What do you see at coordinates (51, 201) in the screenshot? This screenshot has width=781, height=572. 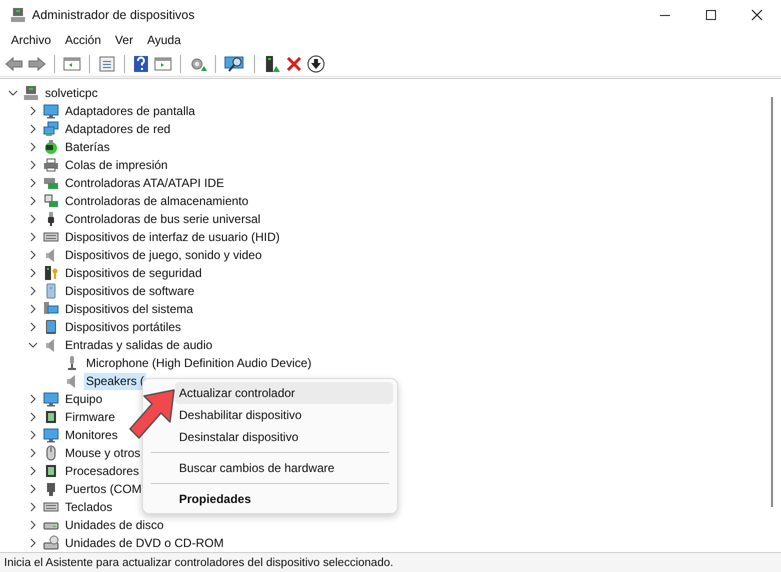 I see `storage-icon` at bounding box center [51, 201].